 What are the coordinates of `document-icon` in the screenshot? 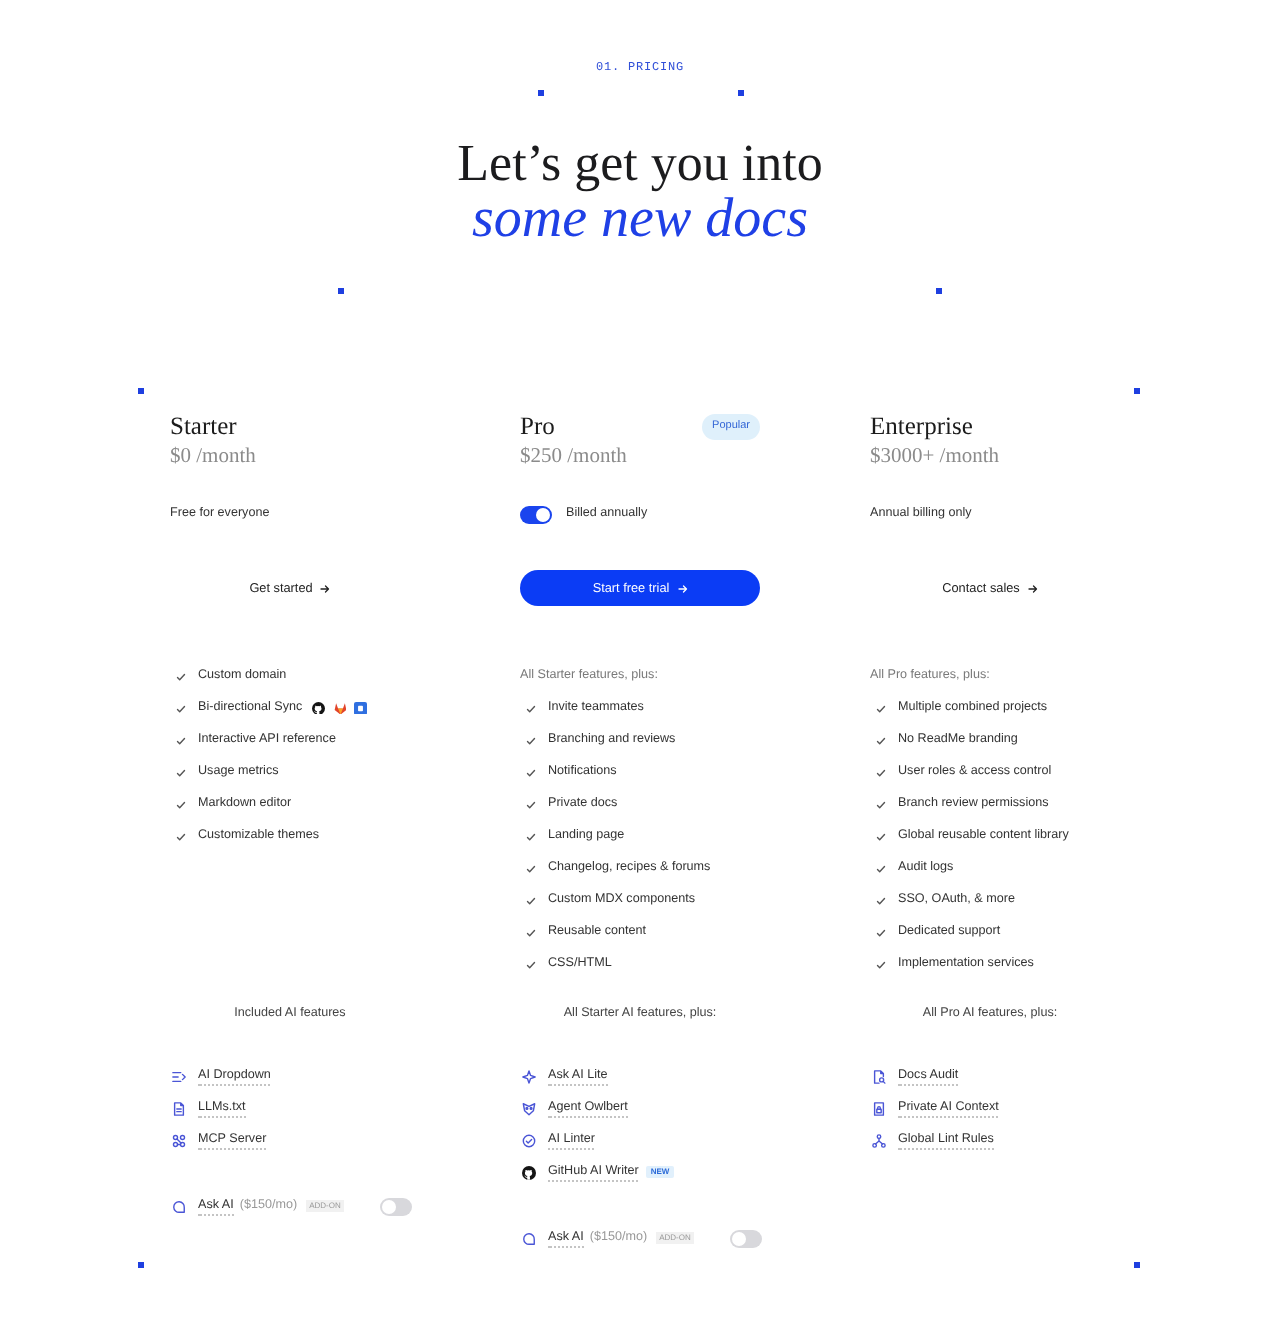 It's located at (179, 1108).